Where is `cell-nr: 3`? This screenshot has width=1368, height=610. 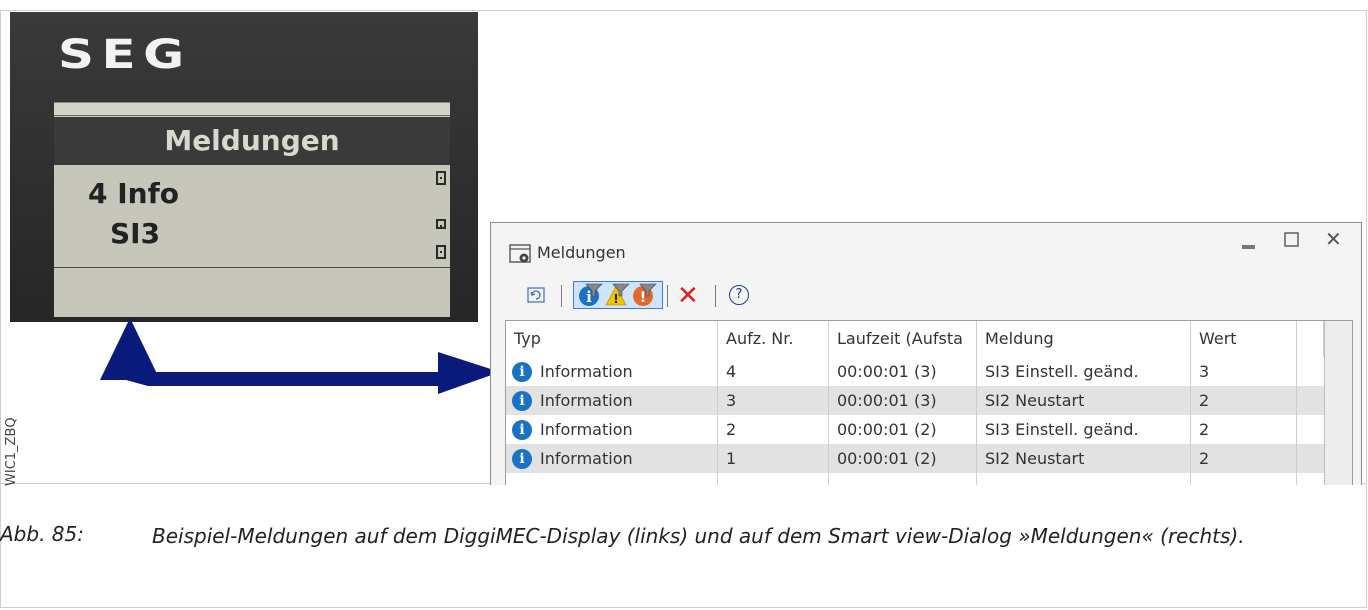
cell-nr: 3 is located at coordinates (773, 400).